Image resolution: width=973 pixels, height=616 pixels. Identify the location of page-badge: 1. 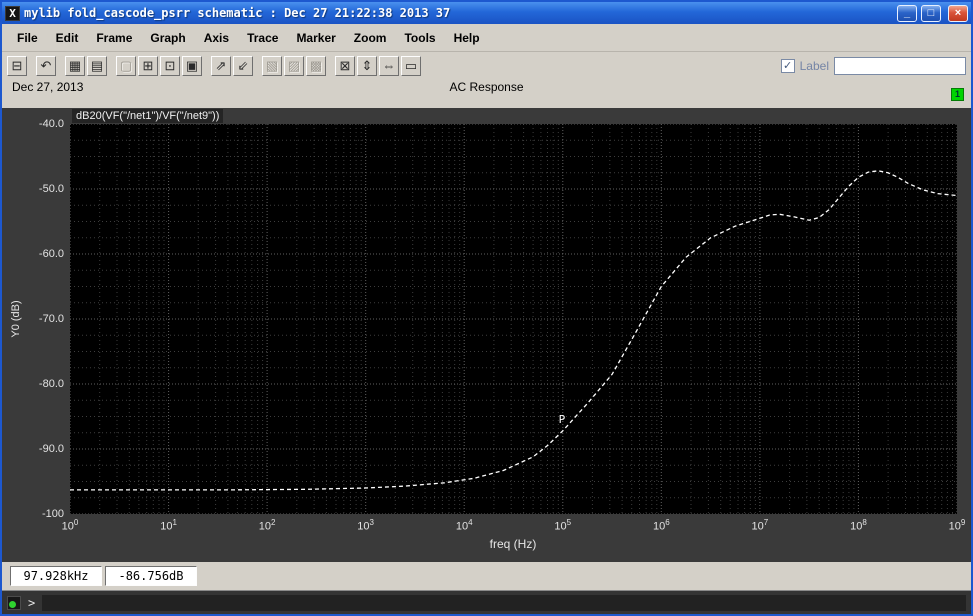
(957, 94).